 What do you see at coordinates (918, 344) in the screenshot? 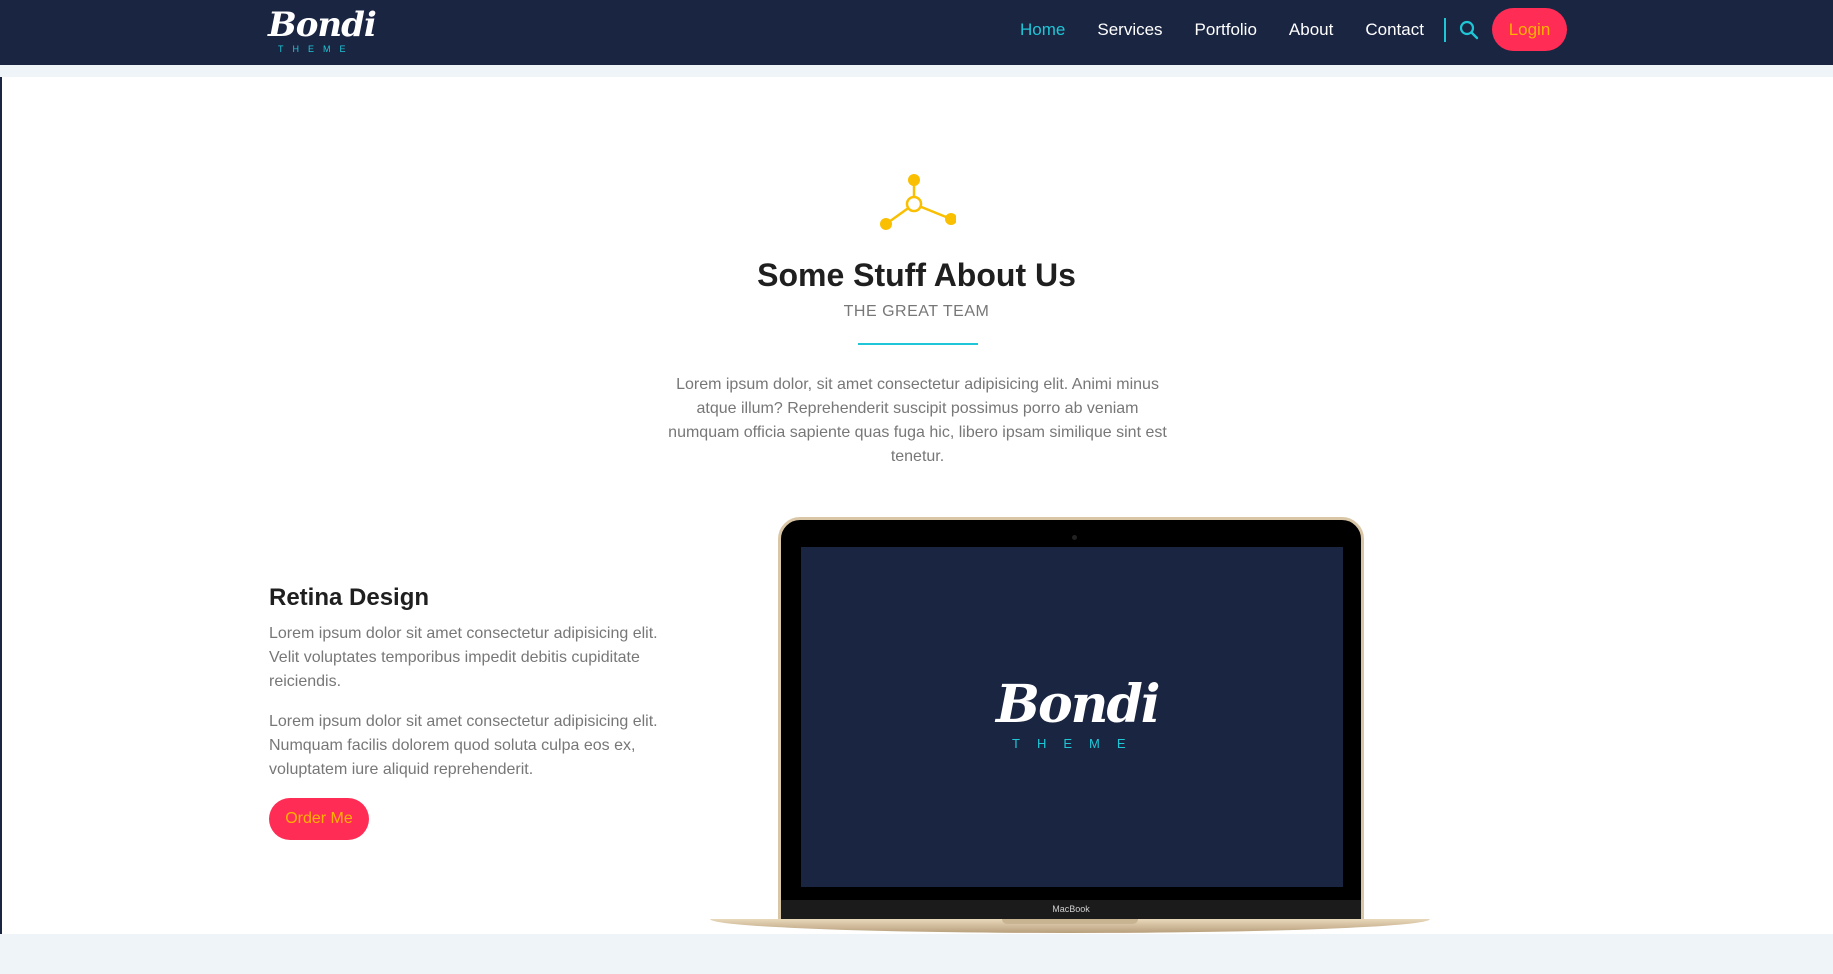
I see `title-underline` at bounding box center [918, 344].